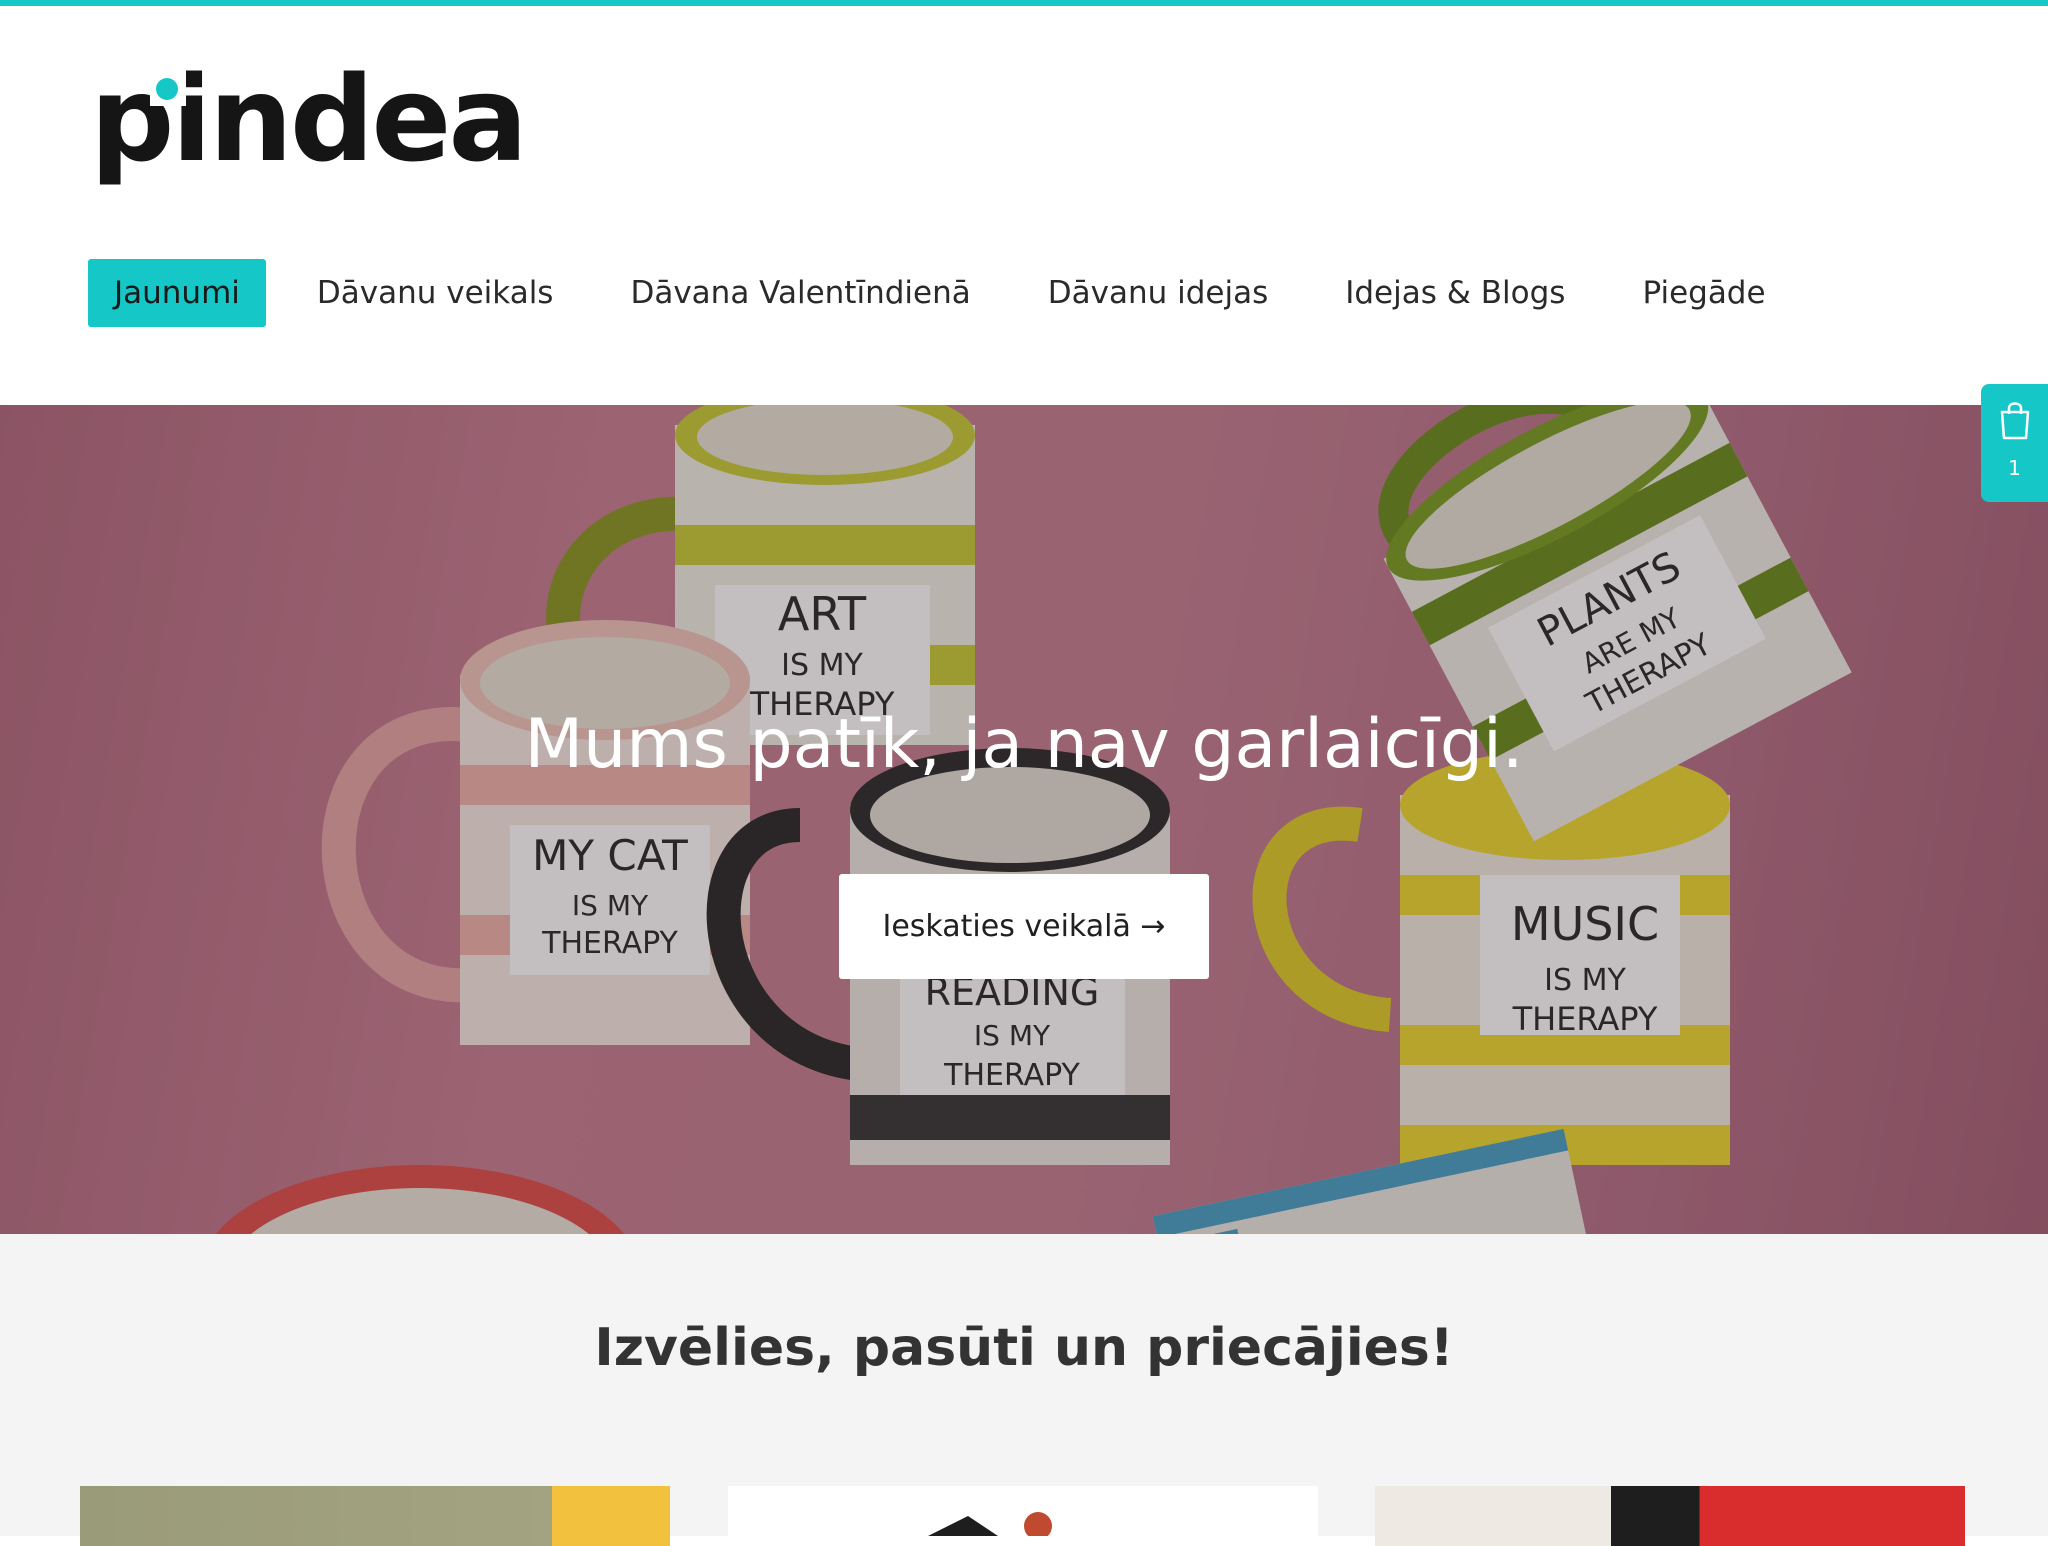 The image size is (2048, 1546). What do you see at coordinates (800, 293) in the screenshot?
I see `nav-item-davana-valentindiena: Dāvana Valentīndienā` at bounding box center [800, 293].